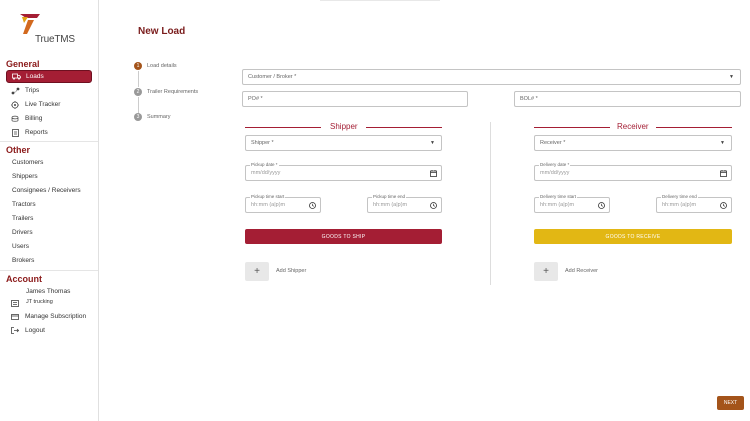 Image resolution: width=750 pixels, height=421 pixels. I want to click on add-shipper-label: Add Shipper, so click(291, 271).